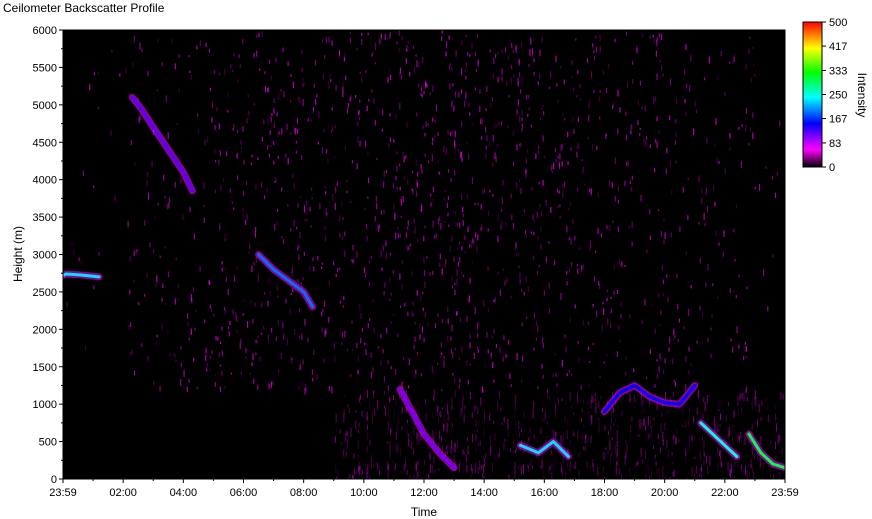 Image resolution: width=872 pixels, height=519 pixels. Describe the element at coordinates (484, 493) in the screenshot. I see `x-tick-label: 14:00` at that location.